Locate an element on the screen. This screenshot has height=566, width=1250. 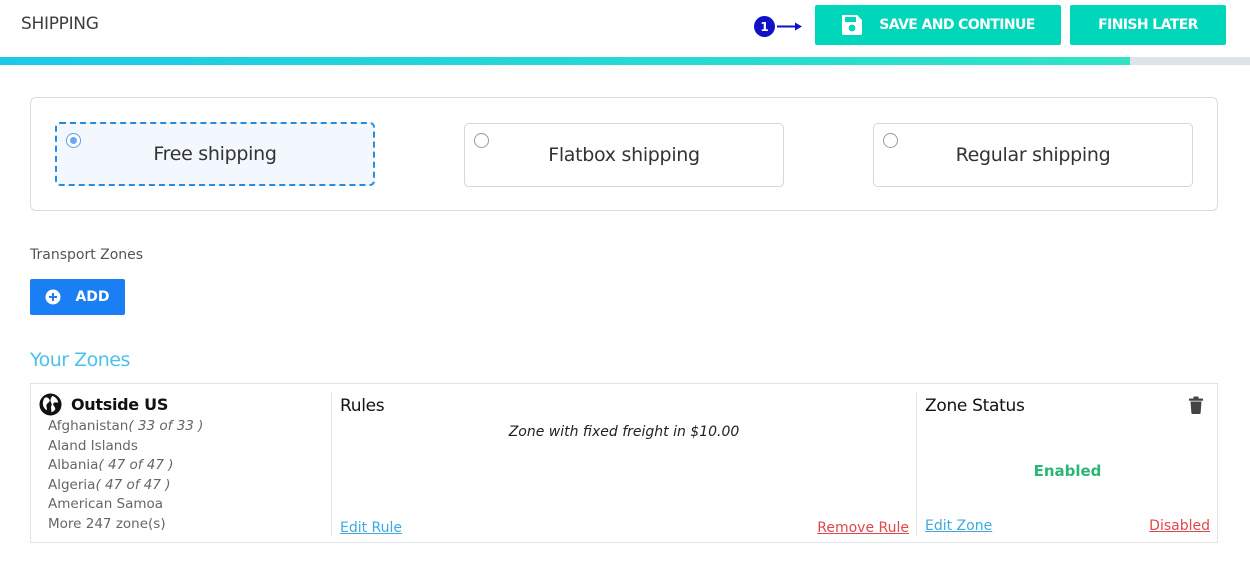
your-zones-heading: Your Zones is located at coordinates (80, 360).